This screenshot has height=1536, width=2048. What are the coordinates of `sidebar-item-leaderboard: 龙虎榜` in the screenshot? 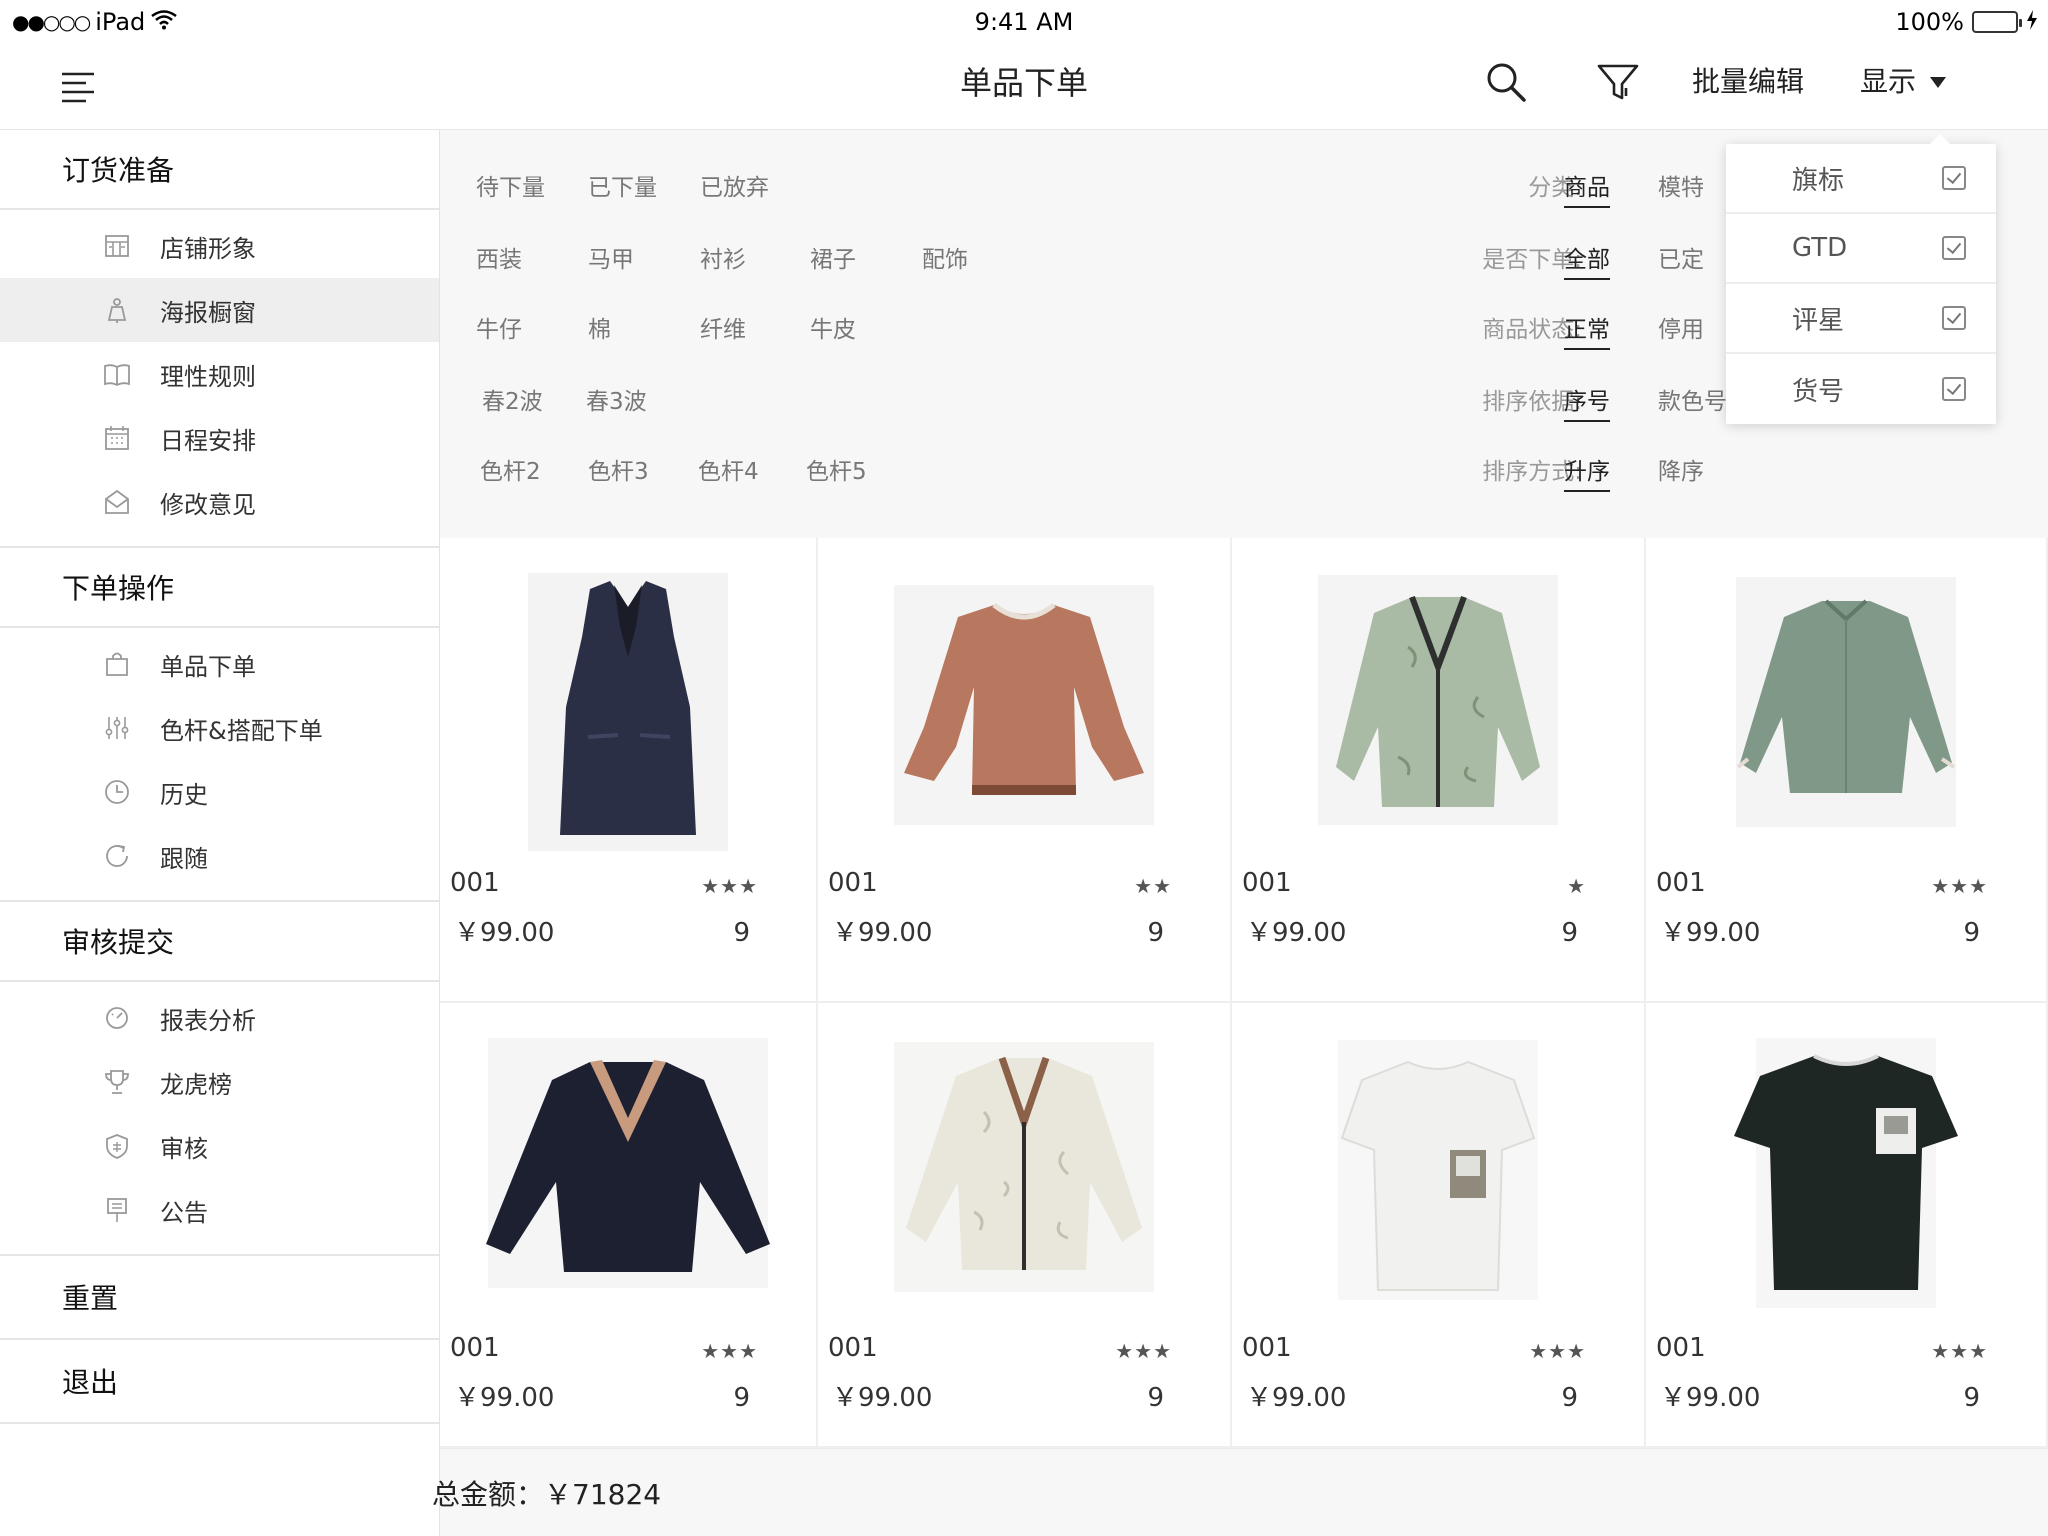 It's located at (219, 1082).